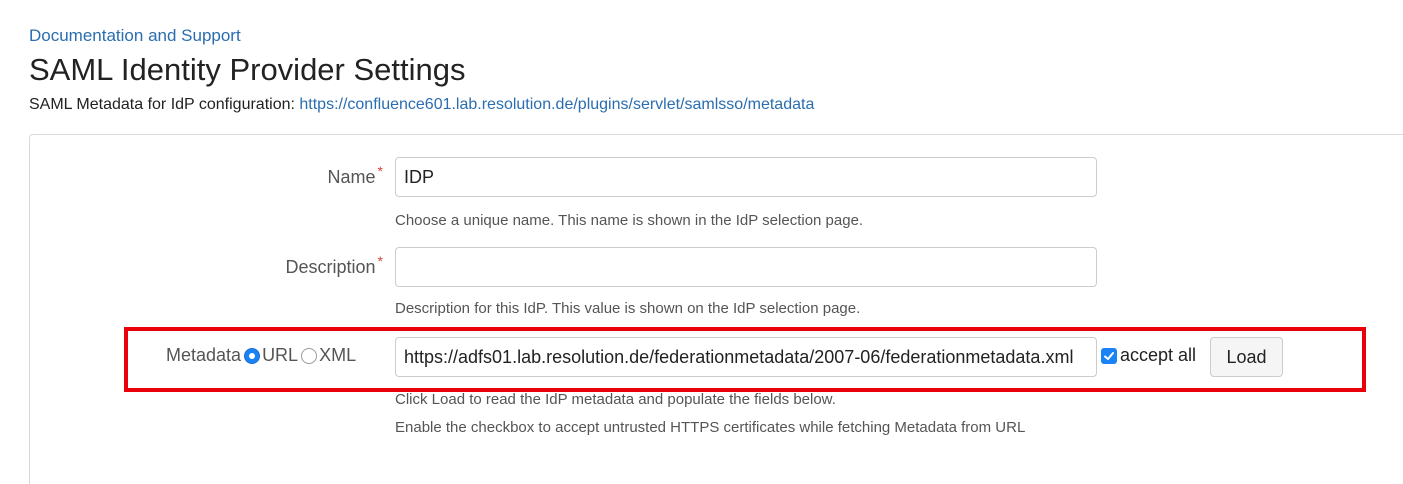  What do you see at coordinates (746, 267) in the screenshot?
I see `description-input` at bounding box center [746, 267].